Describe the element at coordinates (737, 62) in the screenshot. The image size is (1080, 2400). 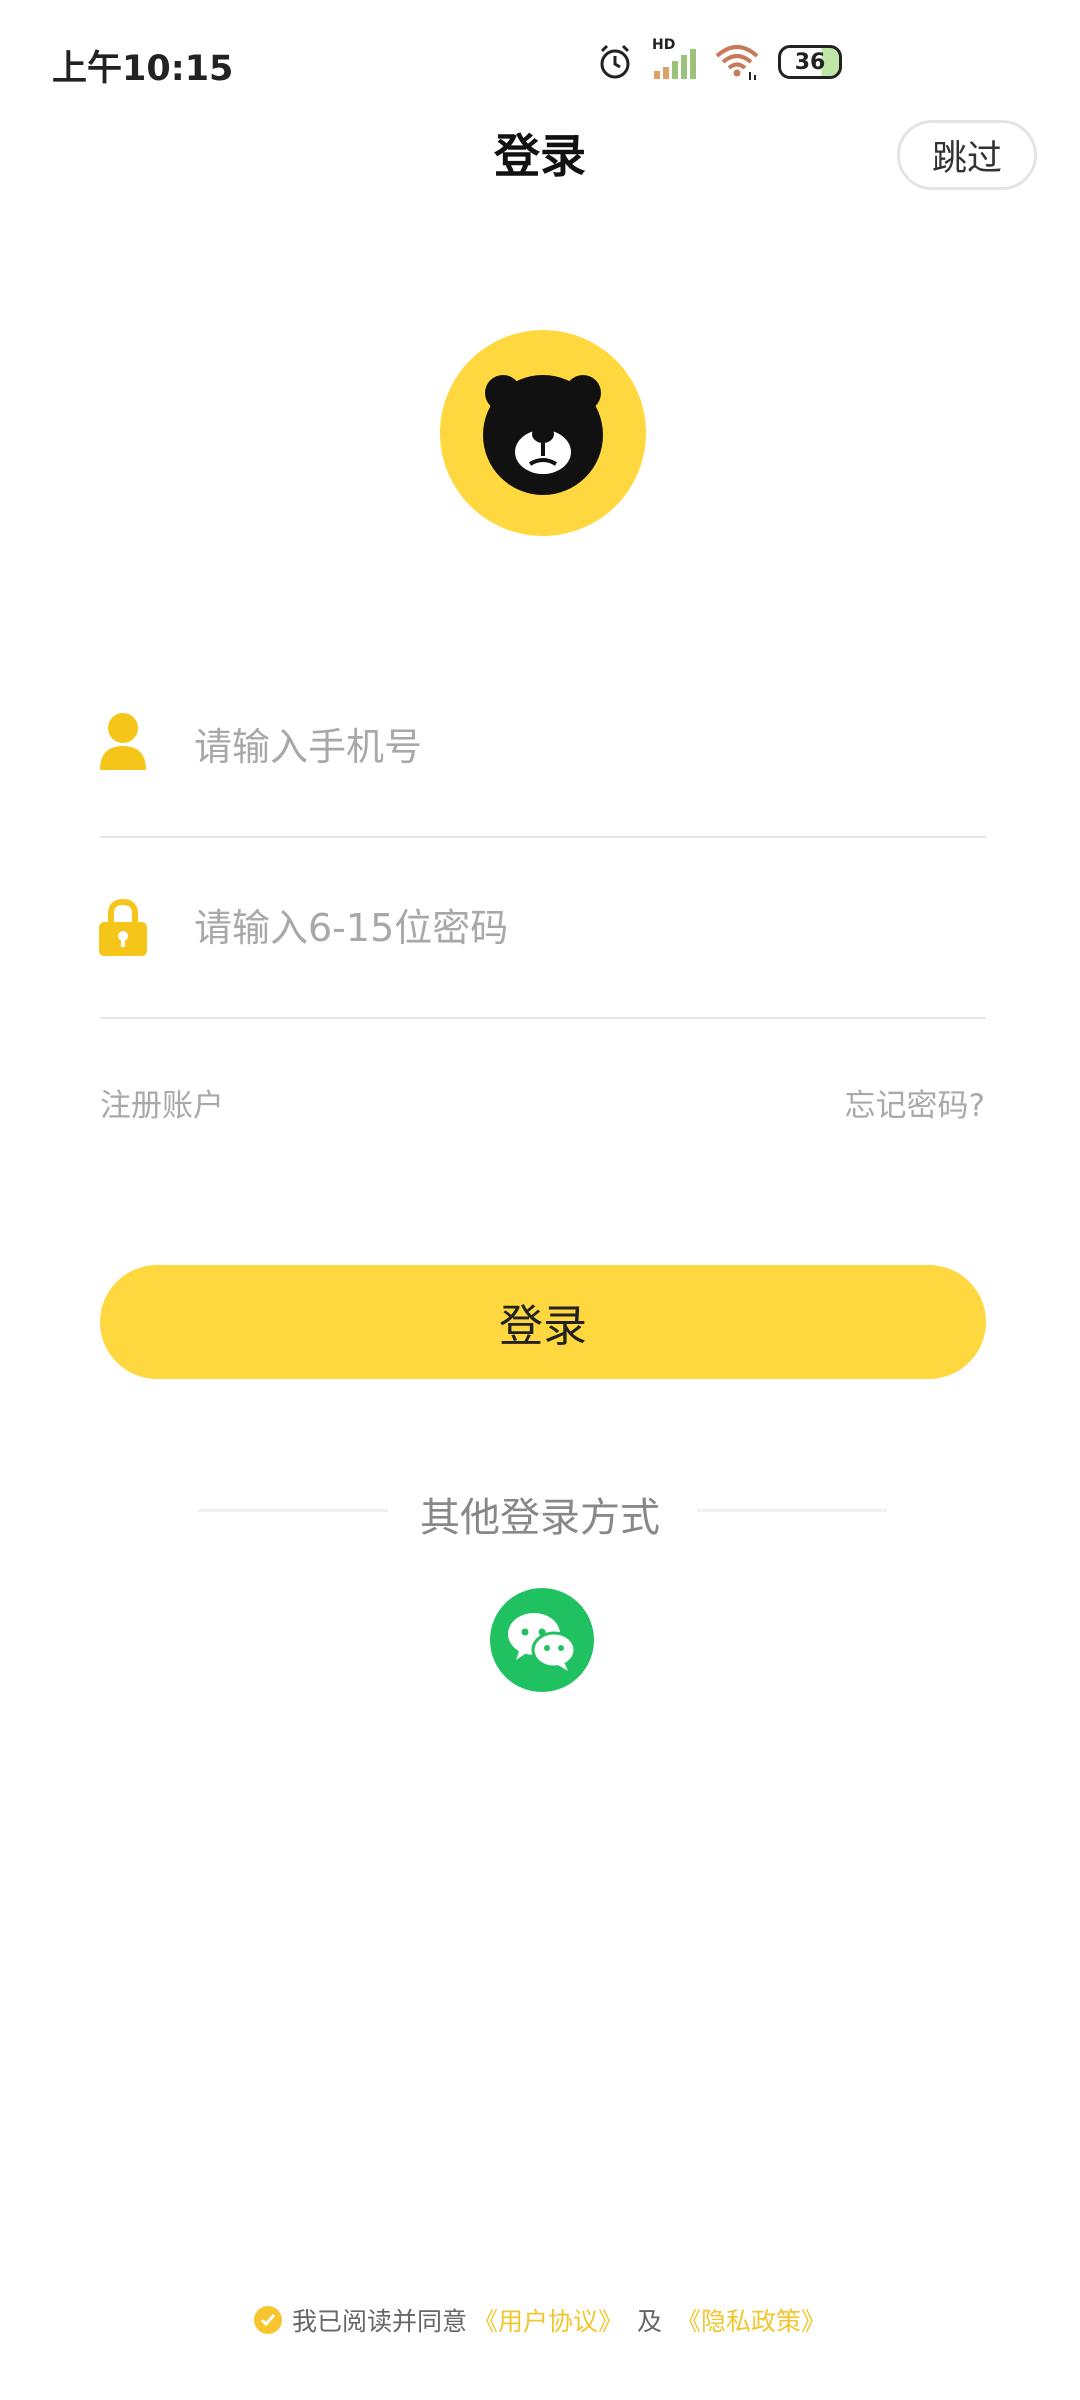
I see `wifi-icon` at that location.